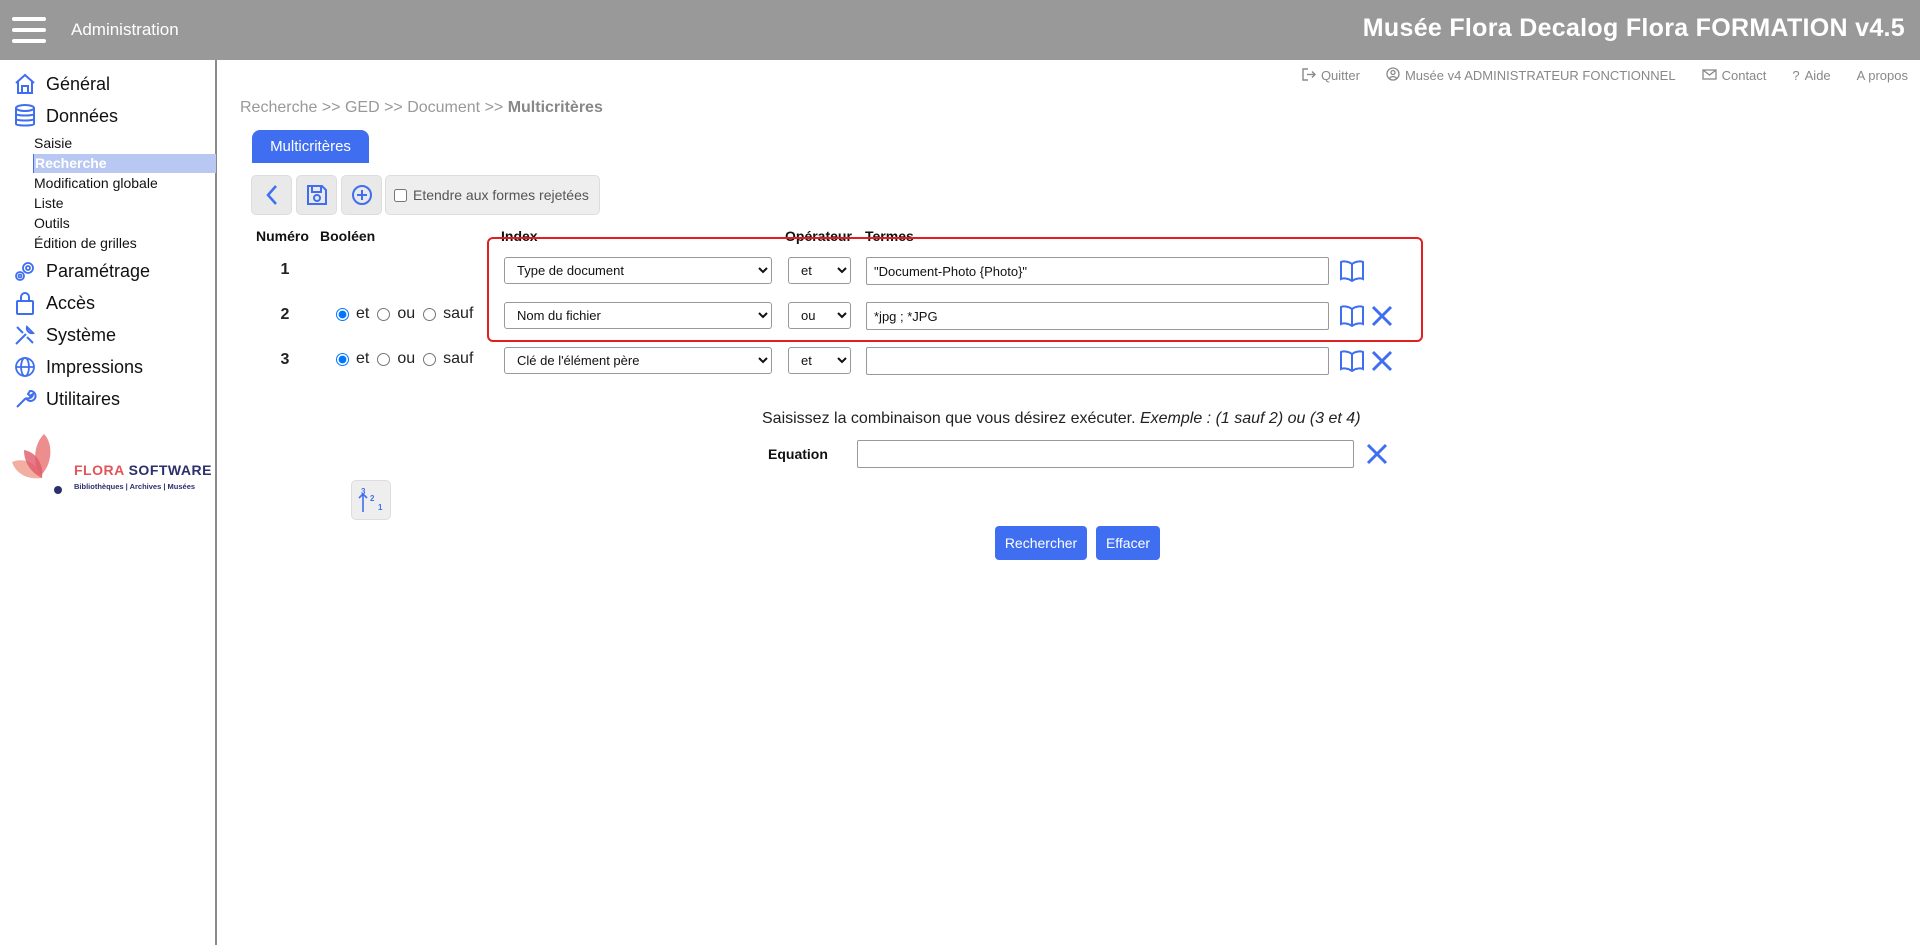  I want to click on column-header-termes: Termes, so click(889, 236).